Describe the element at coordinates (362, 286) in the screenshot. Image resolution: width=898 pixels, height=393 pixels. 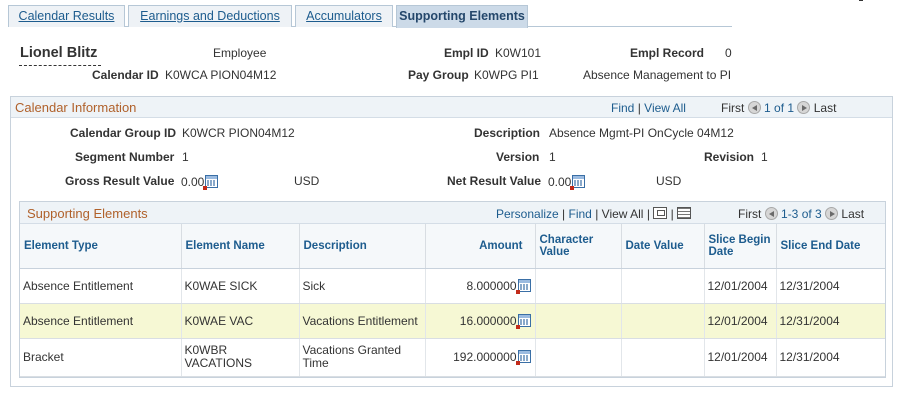
I see `cell-description: Sick` at that location.